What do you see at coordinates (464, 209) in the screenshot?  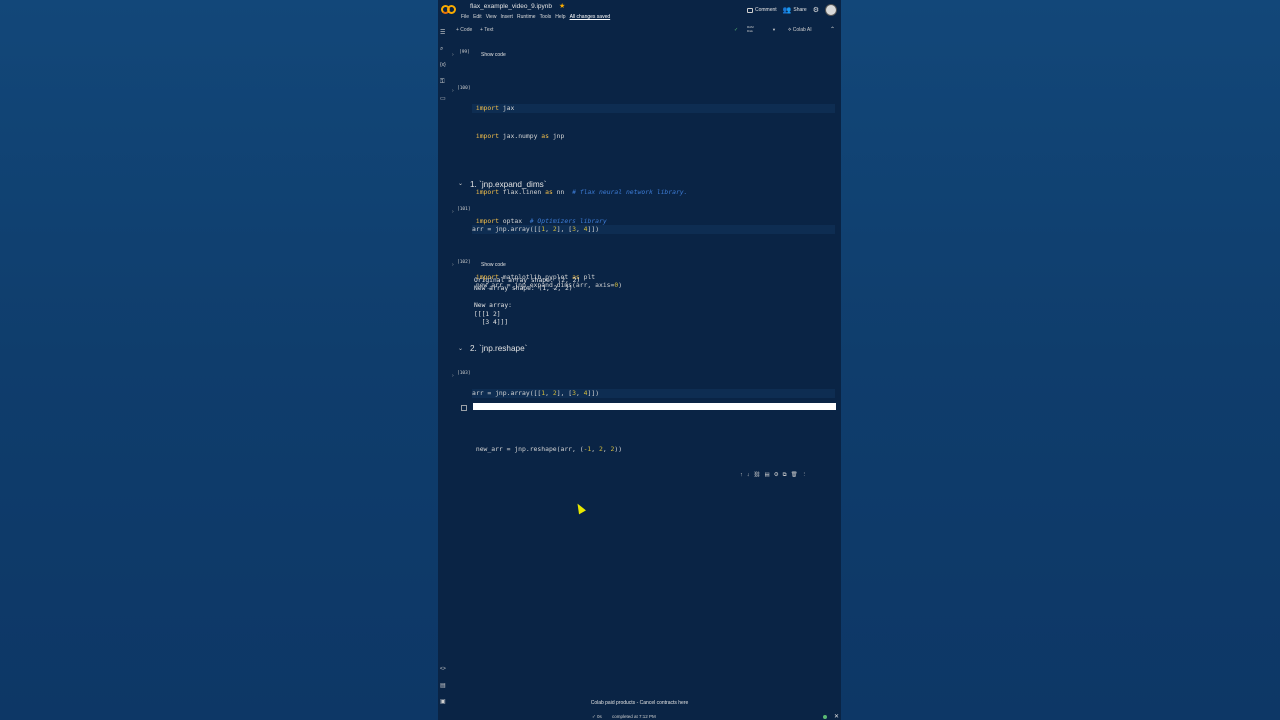 I see `cell-execution-count: [101]` at bounding box center [464, 209].